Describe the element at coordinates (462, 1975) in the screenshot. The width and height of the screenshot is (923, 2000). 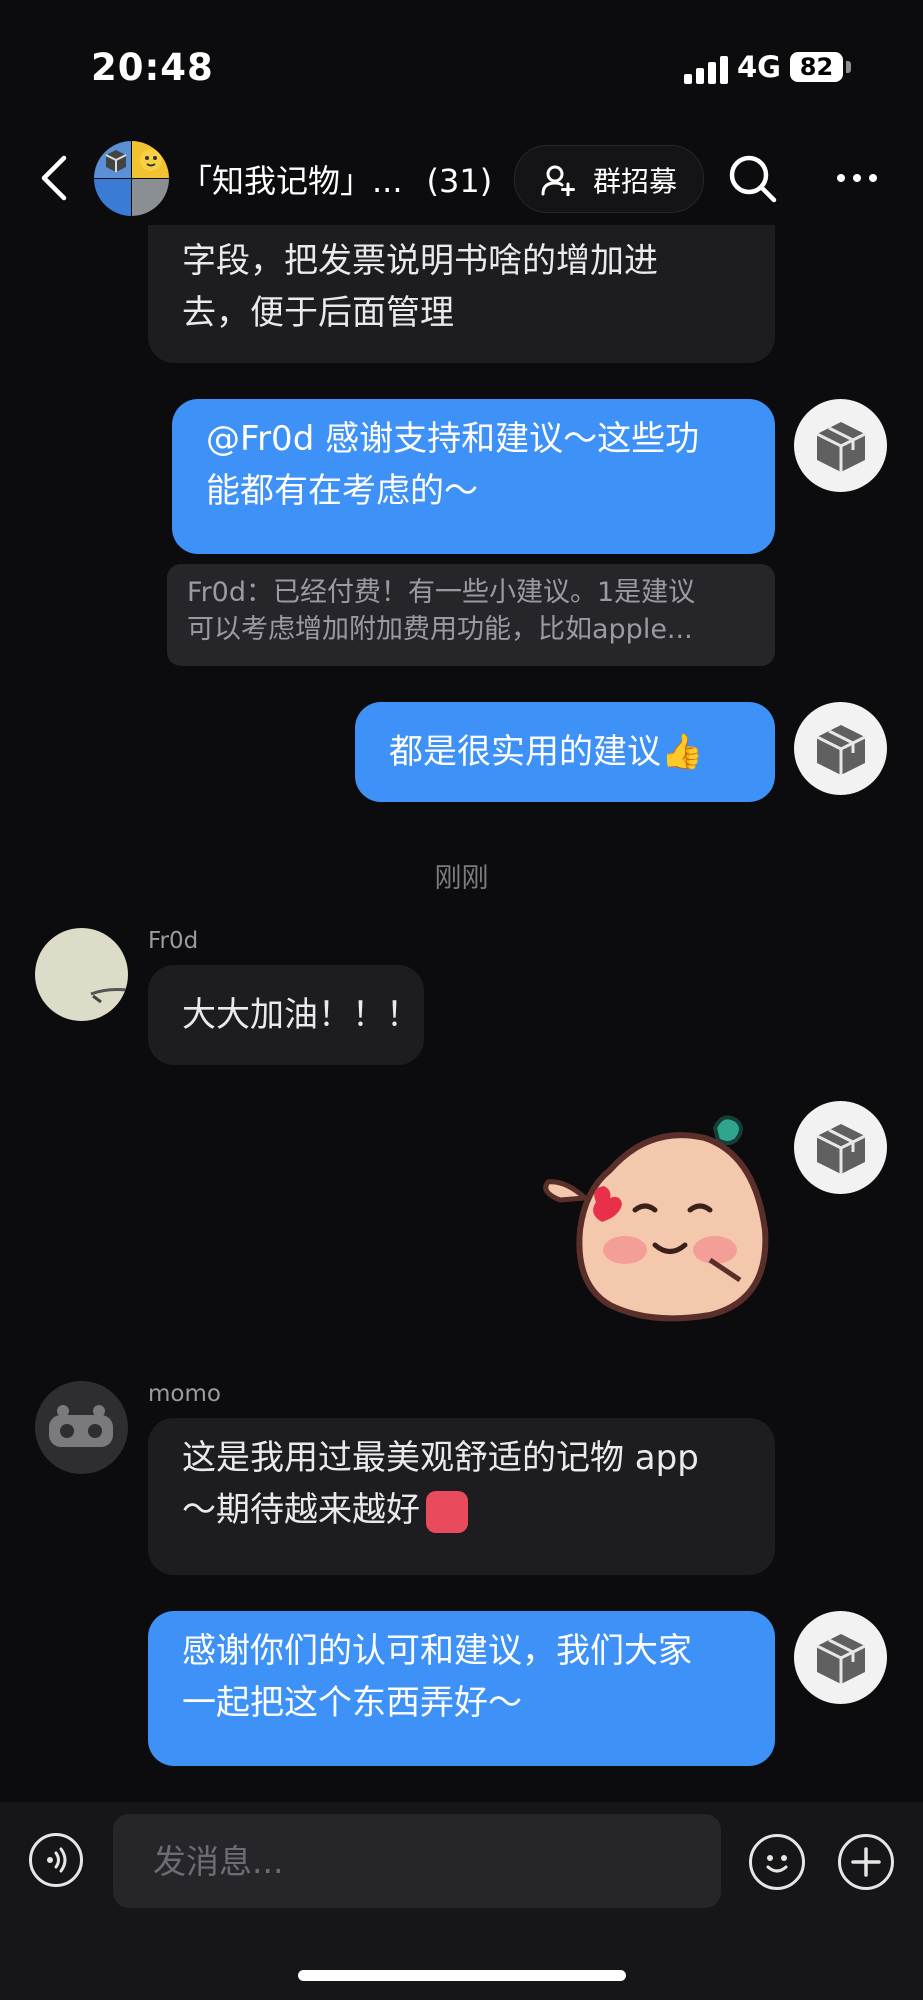
I see `home-indicator` at that location.